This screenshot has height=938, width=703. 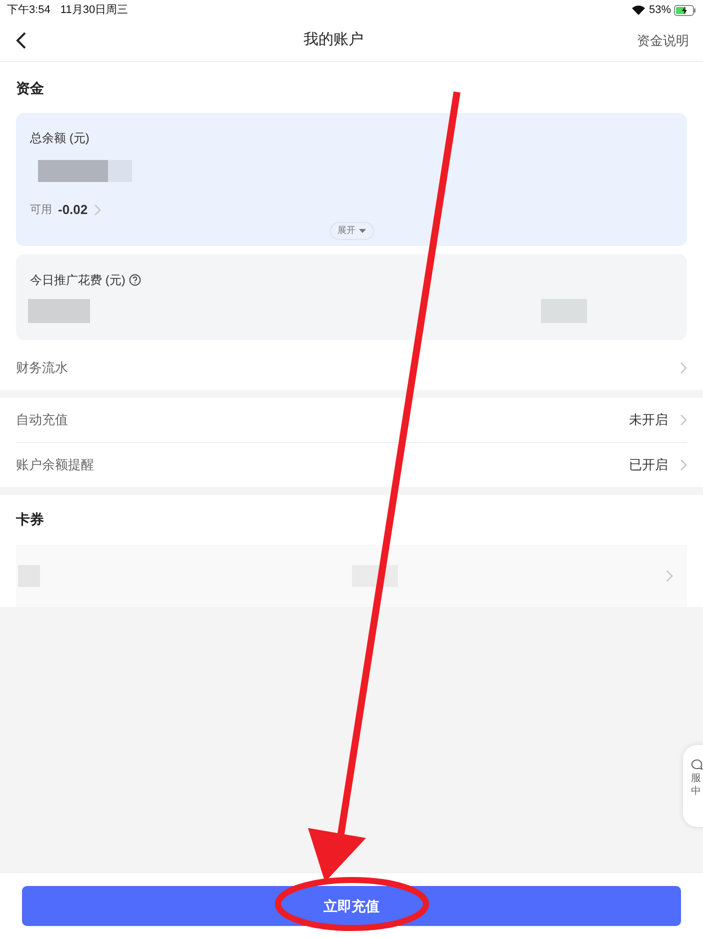 What do you see at coordinates (78, 280) in the screenshot?
I see `spend-label: 今日推广花费 (元)` at bounding box center [78, 280].